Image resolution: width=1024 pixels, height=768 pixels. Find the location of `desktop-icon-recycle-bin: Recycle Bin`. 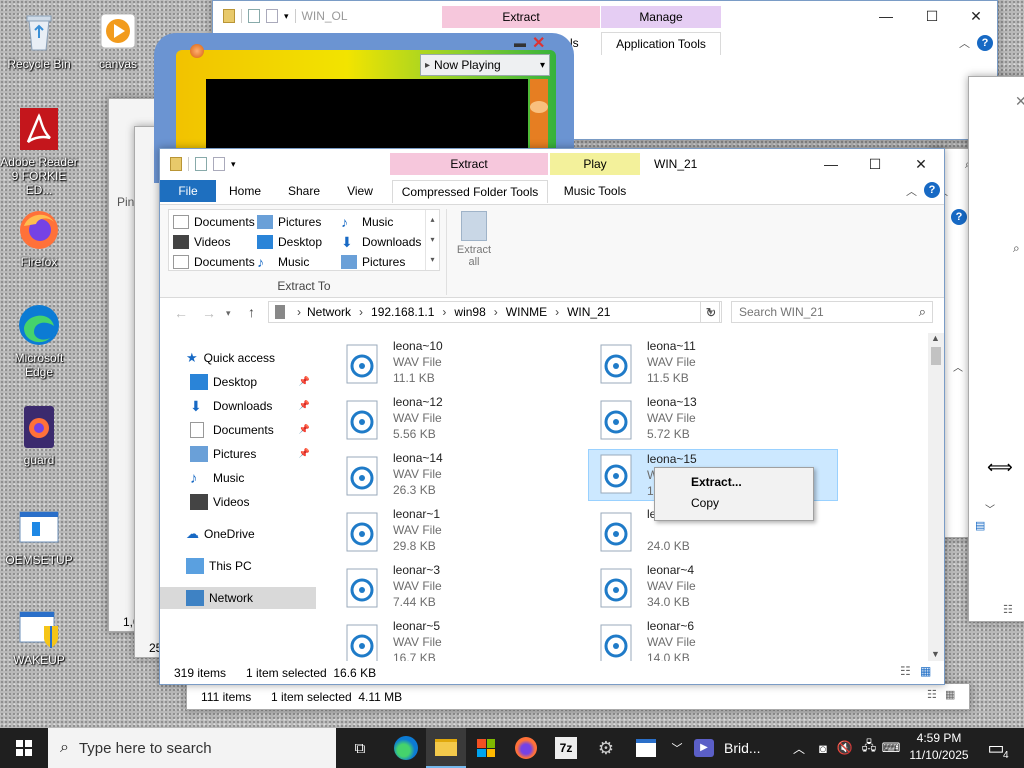

desktop-icon-recycle-bin: Recycle Bin is located at coordinates (39, 39).